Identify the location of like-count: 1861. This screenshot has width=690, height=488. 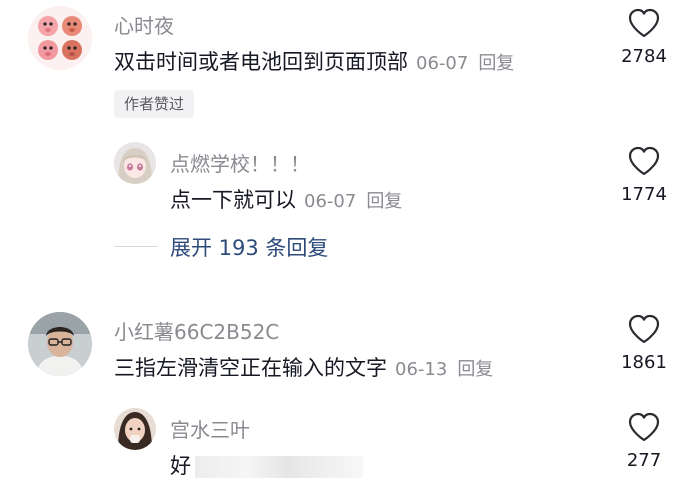
(644, 362).